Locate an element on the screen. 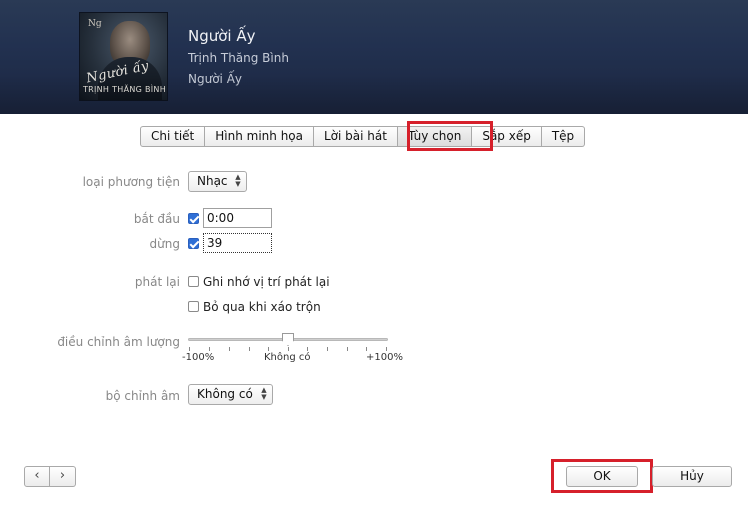 The width and height of the screenshot is (748, 510). stop-checkbox is located at coordinates (193, 243).